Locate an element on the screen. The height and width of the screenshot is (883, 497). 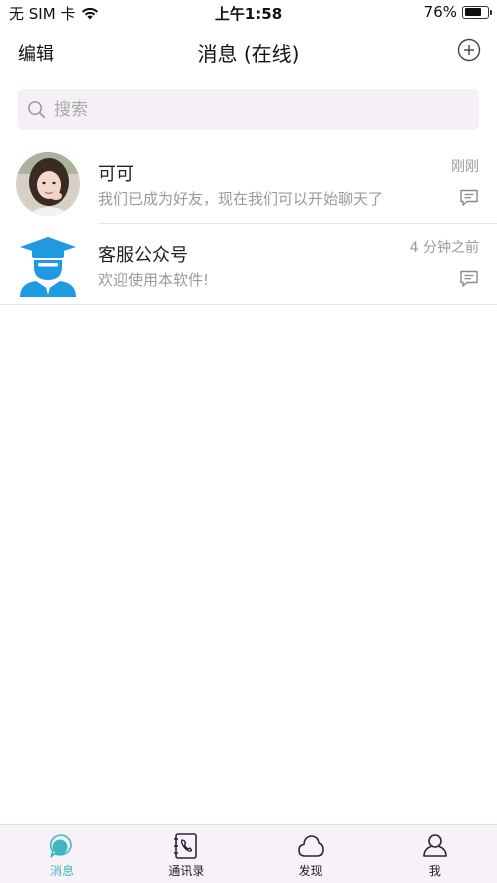
search-input is located at coordinates (254, 109).